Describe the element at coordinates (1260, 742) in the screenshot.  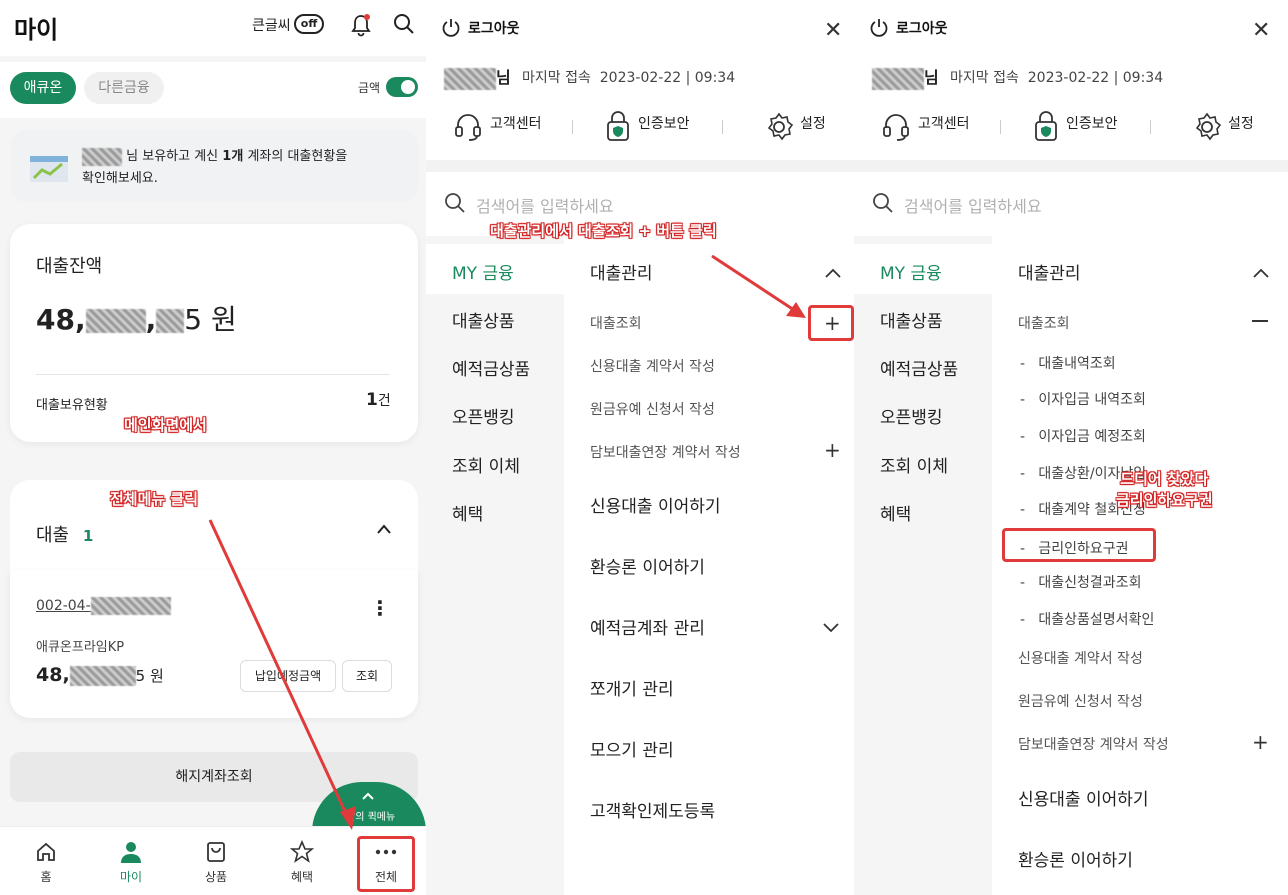
I see `plus-icon: +` at that location.